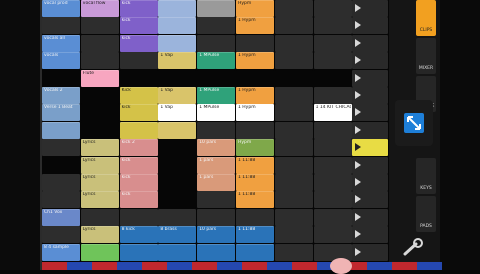 The image size is (480, 274). I want to click on pads-view-button: PADS, so click(426, 214).